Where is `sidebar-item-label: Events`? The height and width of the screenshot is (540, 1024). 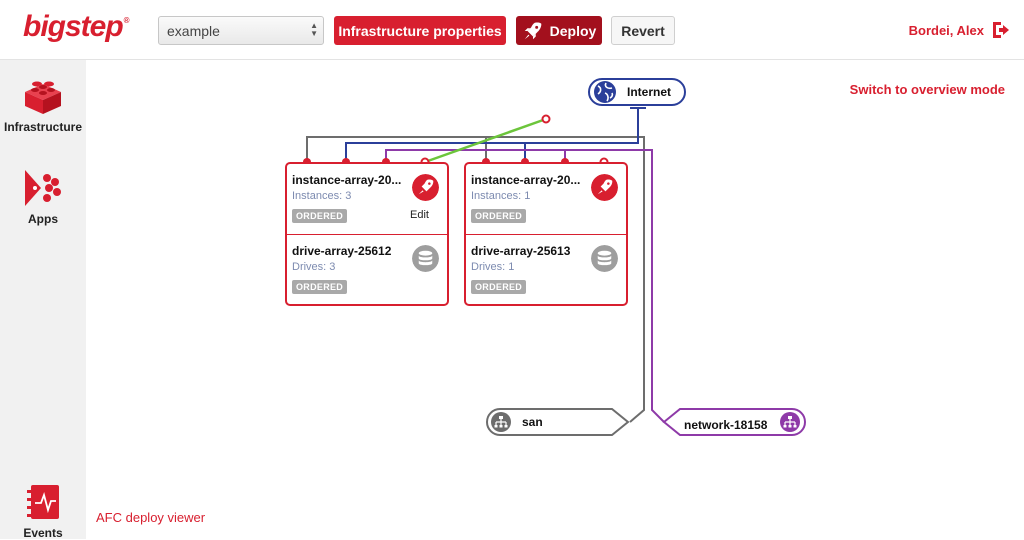
sidebar-item-label: Events is located at coordinates (43, 533).